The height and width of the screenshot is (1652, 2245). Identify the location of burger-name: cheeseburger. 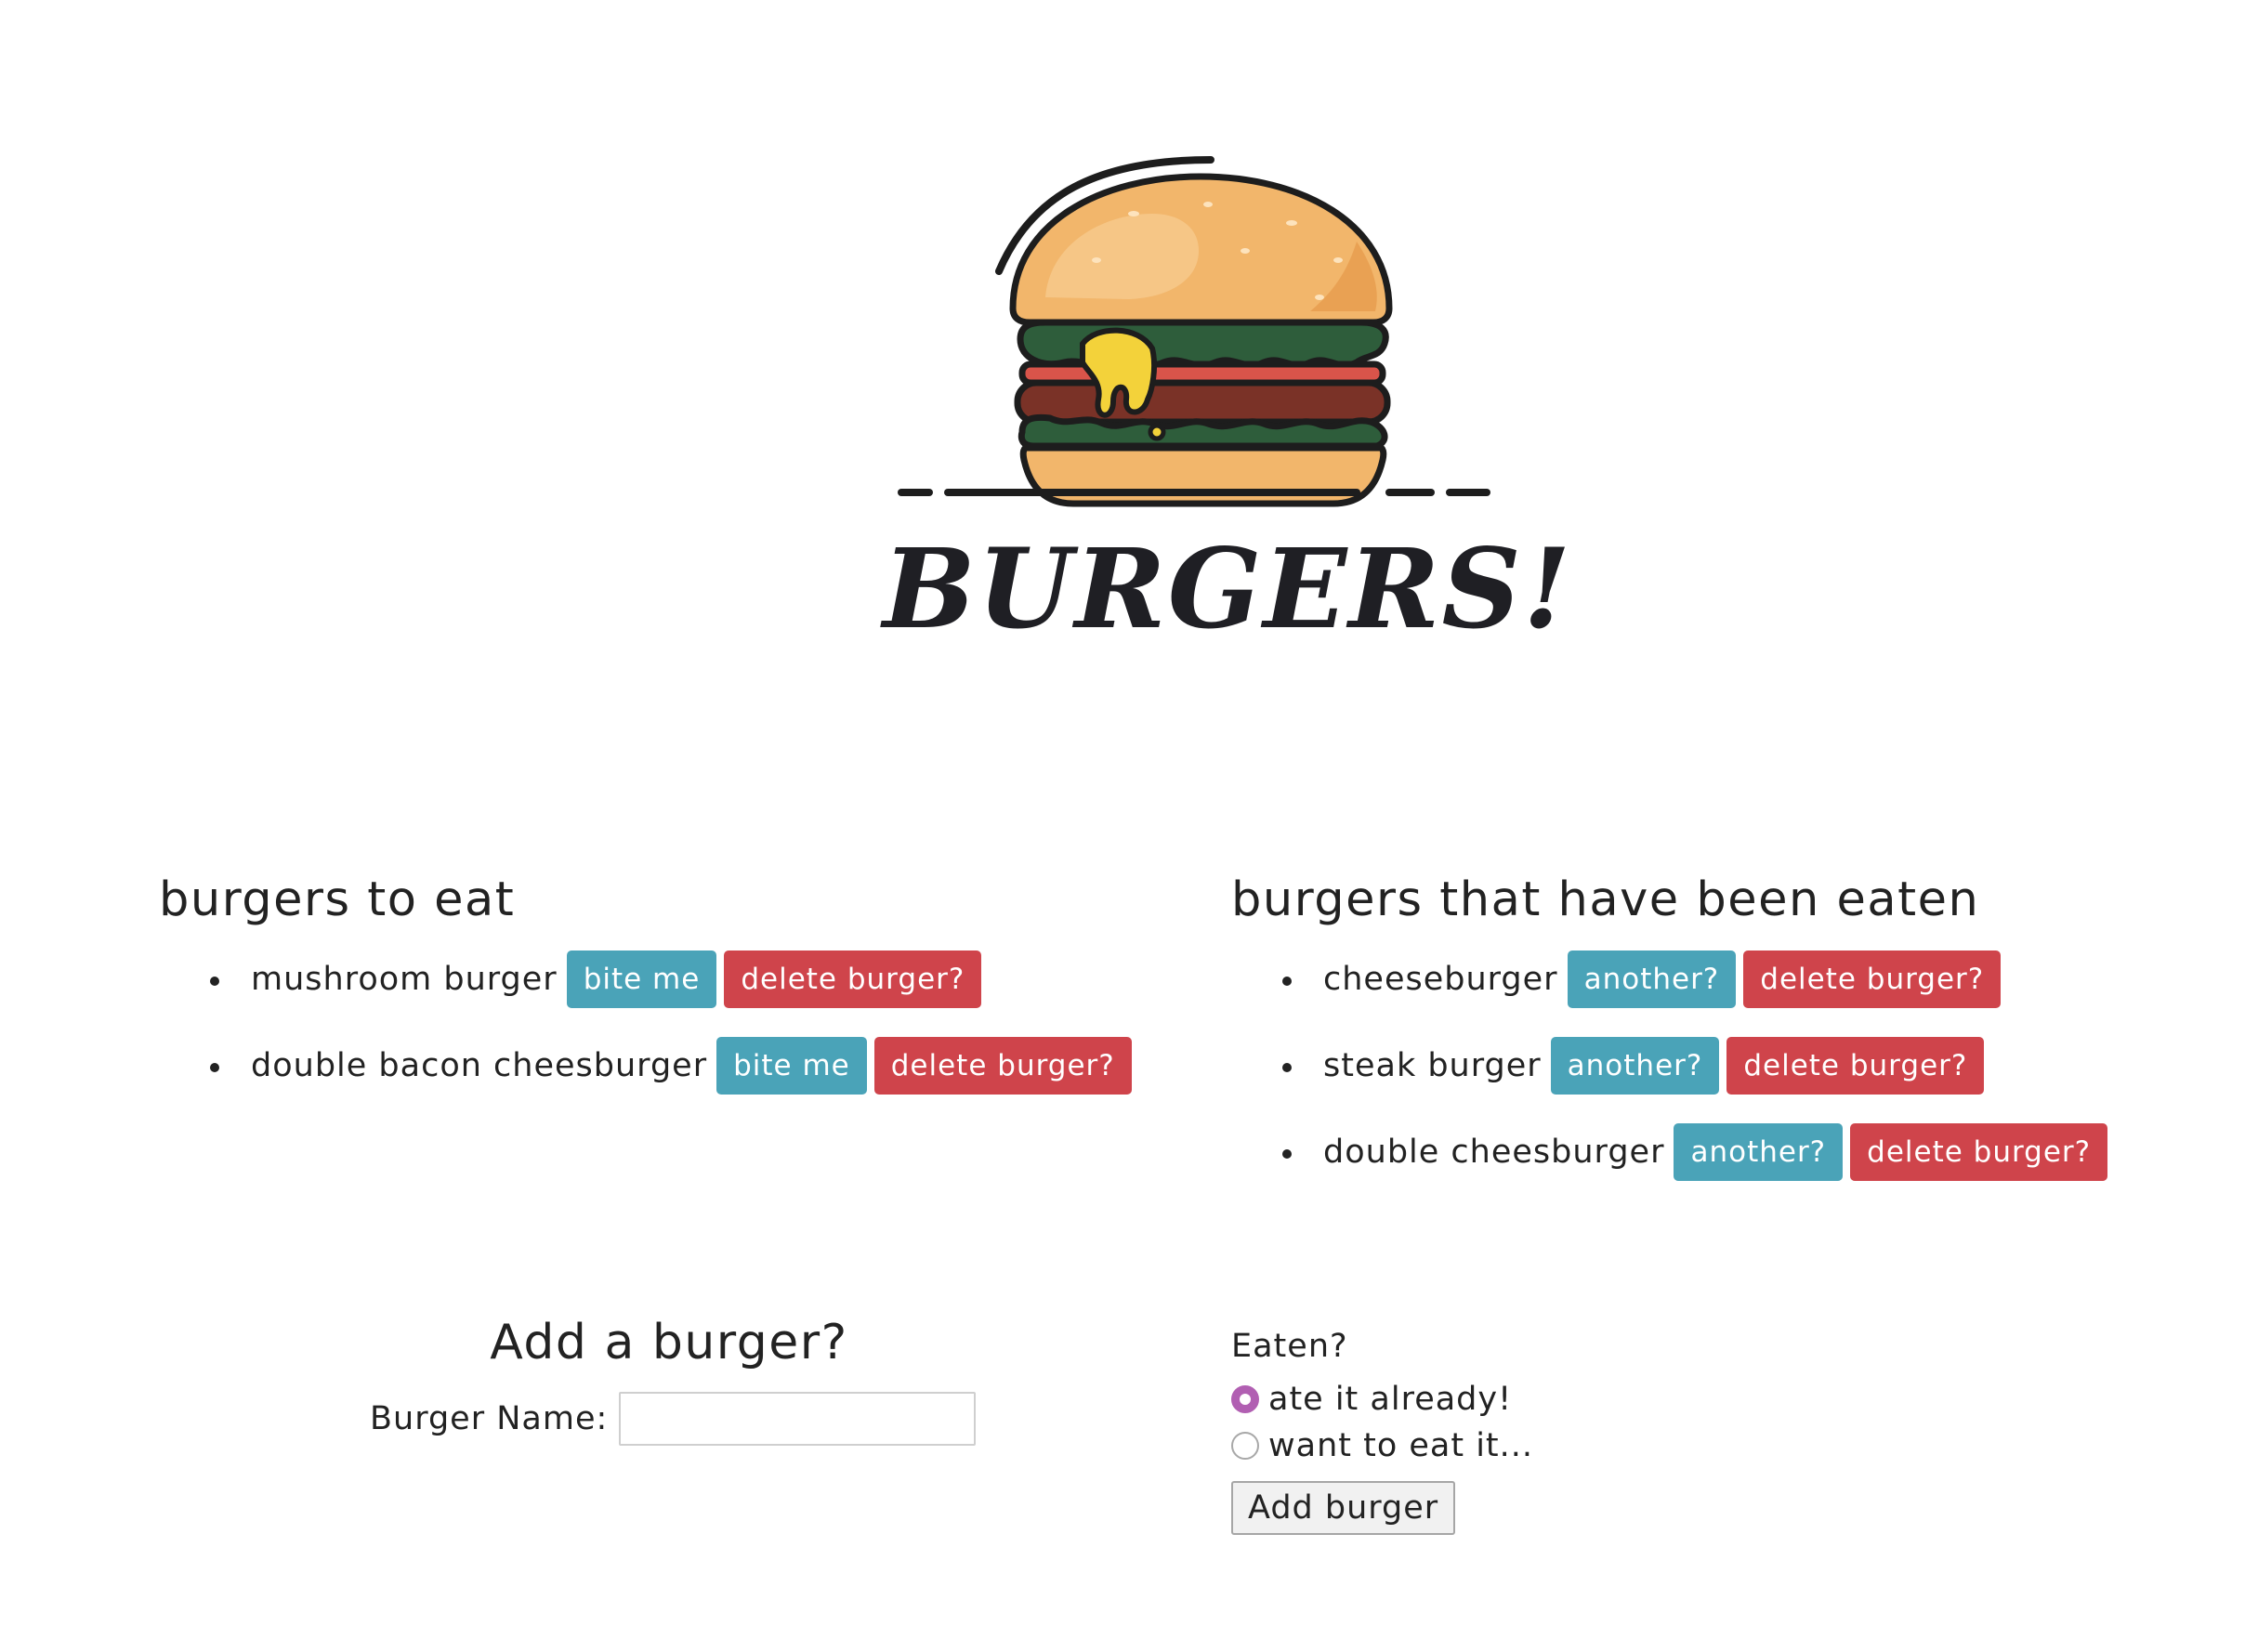
(1440, 979).